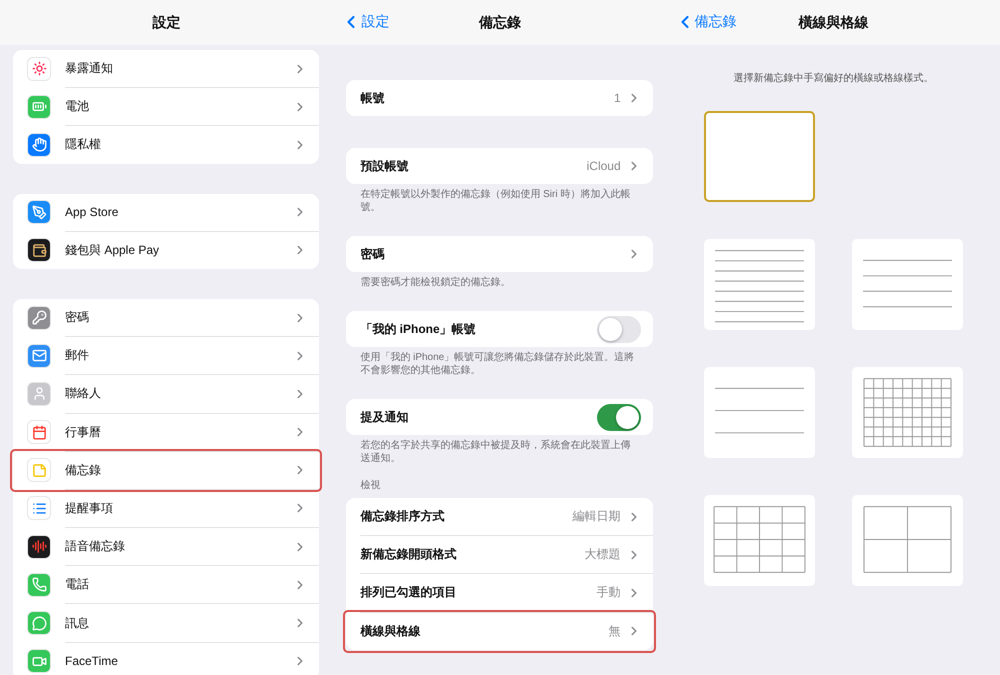 This screenshot has width=1000, height=675. I want to click on back-button: 設定, so click(365, 22).